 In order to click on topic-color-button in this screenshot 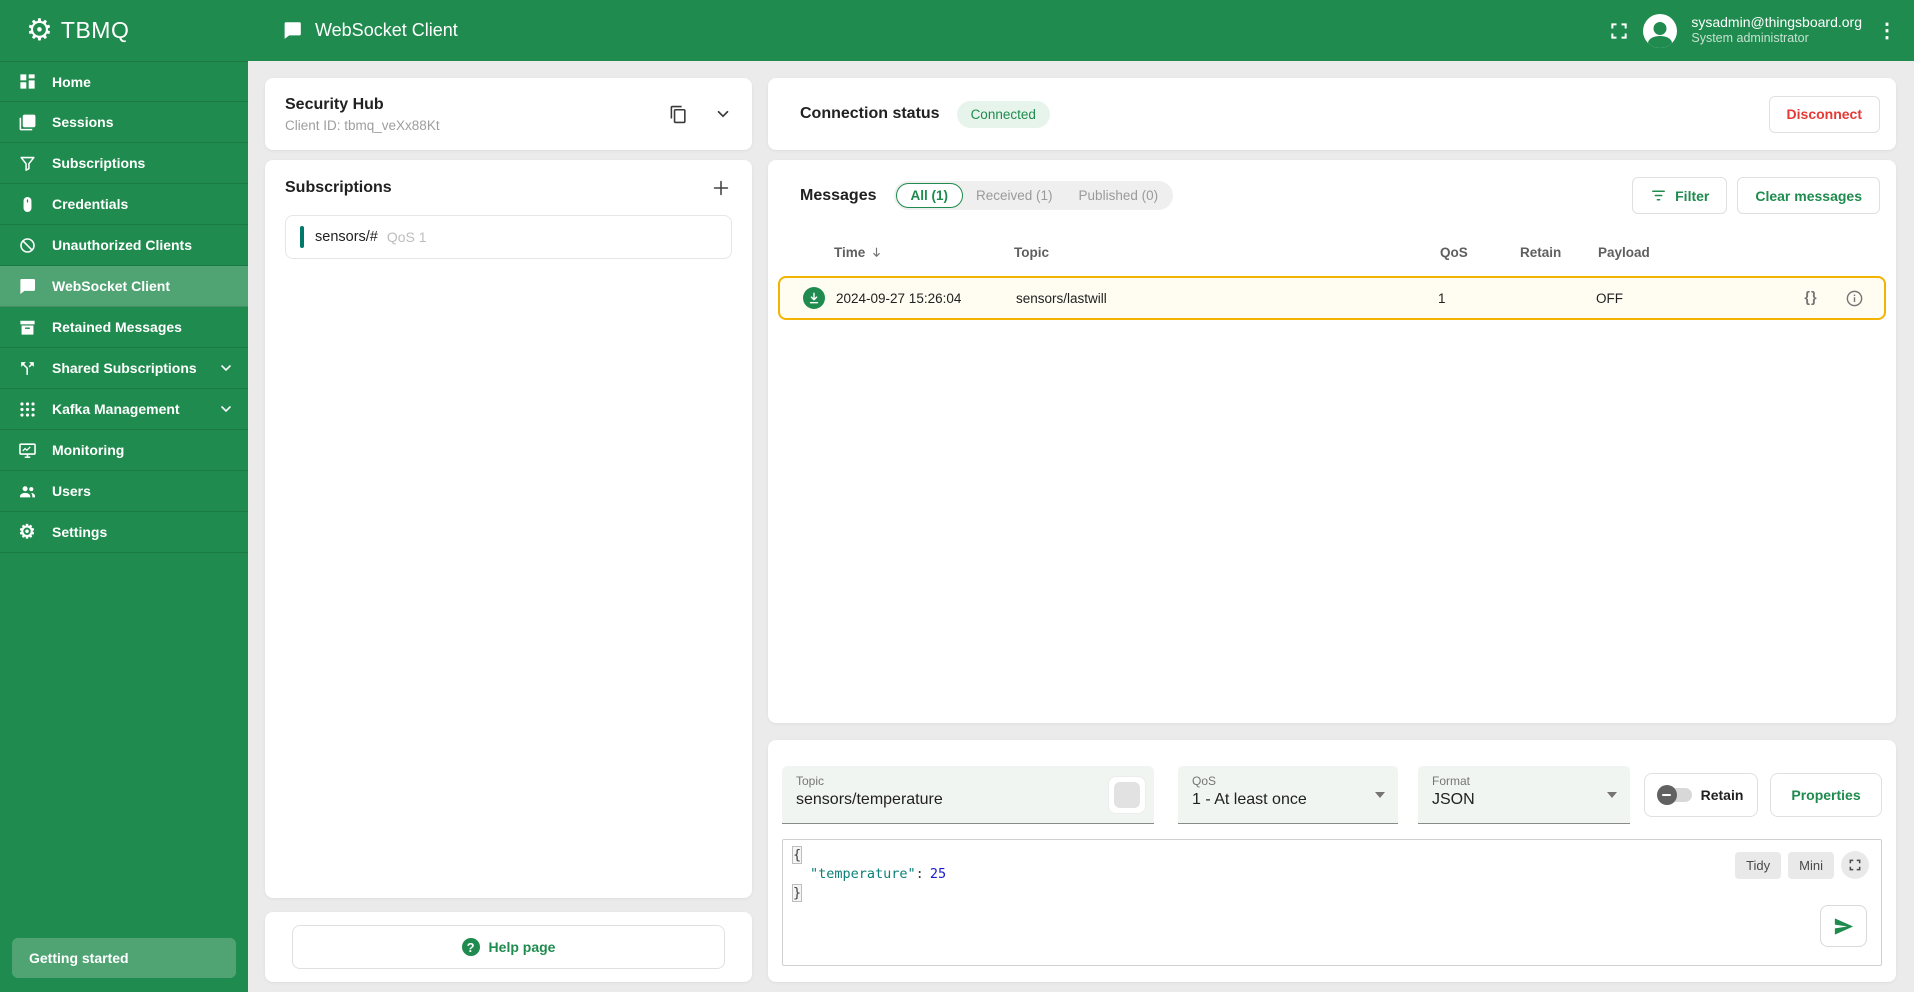, I will do `click(1127, 795)`.